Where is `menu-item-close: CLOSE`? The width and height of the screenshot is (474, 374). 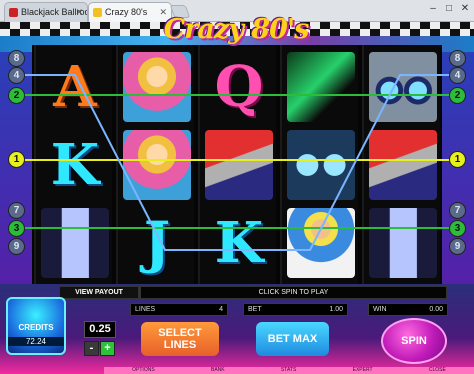
menu-item-close: CLOSE is located at coordinates (437, 370).